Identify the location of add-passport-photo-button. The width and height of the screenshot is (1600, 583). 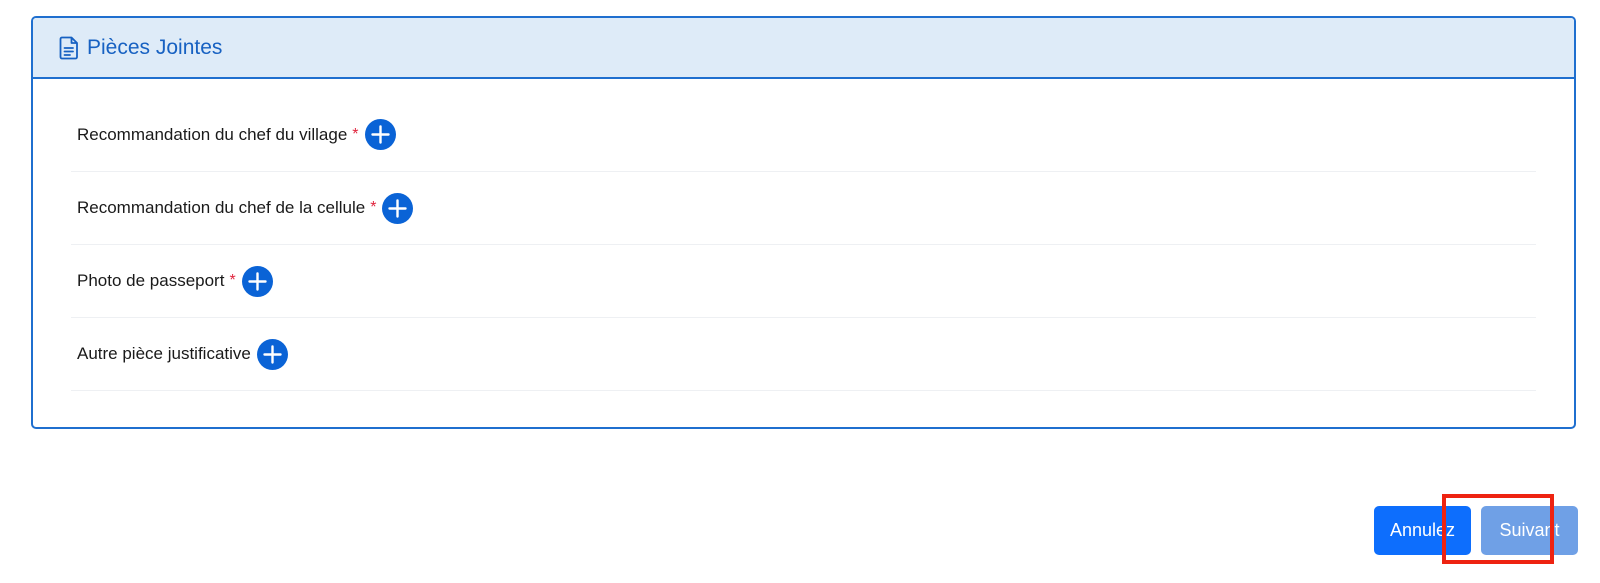
(257, 281).